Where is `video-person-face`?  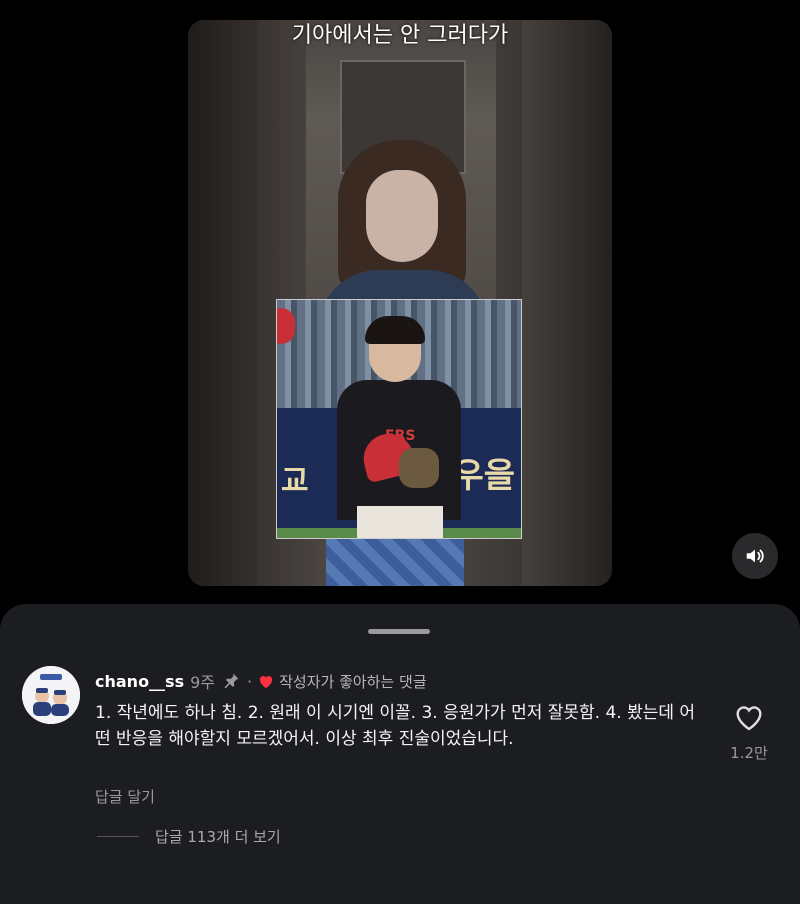 video-person-face is located at coordinates (402, 216).